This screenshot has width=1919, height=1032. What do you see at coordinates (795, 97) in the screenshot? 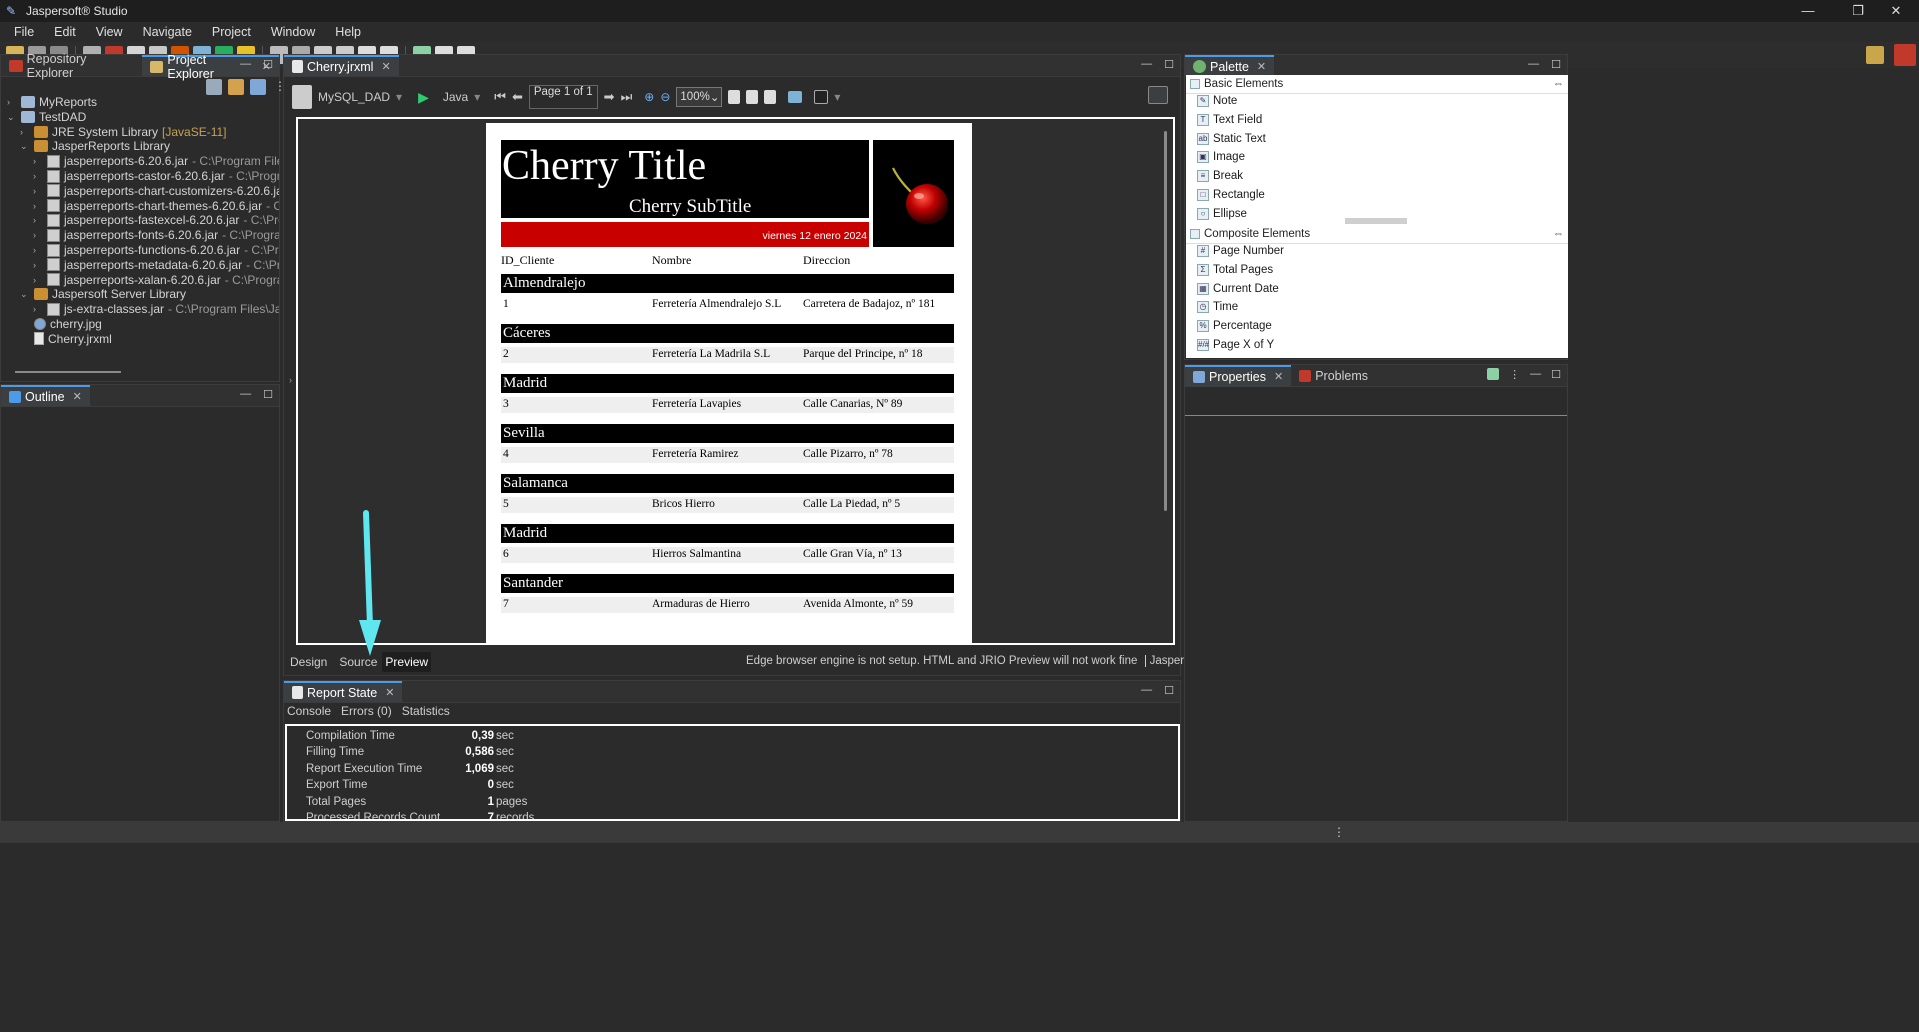
I see `export-icon` at bounding box center [795, 97].